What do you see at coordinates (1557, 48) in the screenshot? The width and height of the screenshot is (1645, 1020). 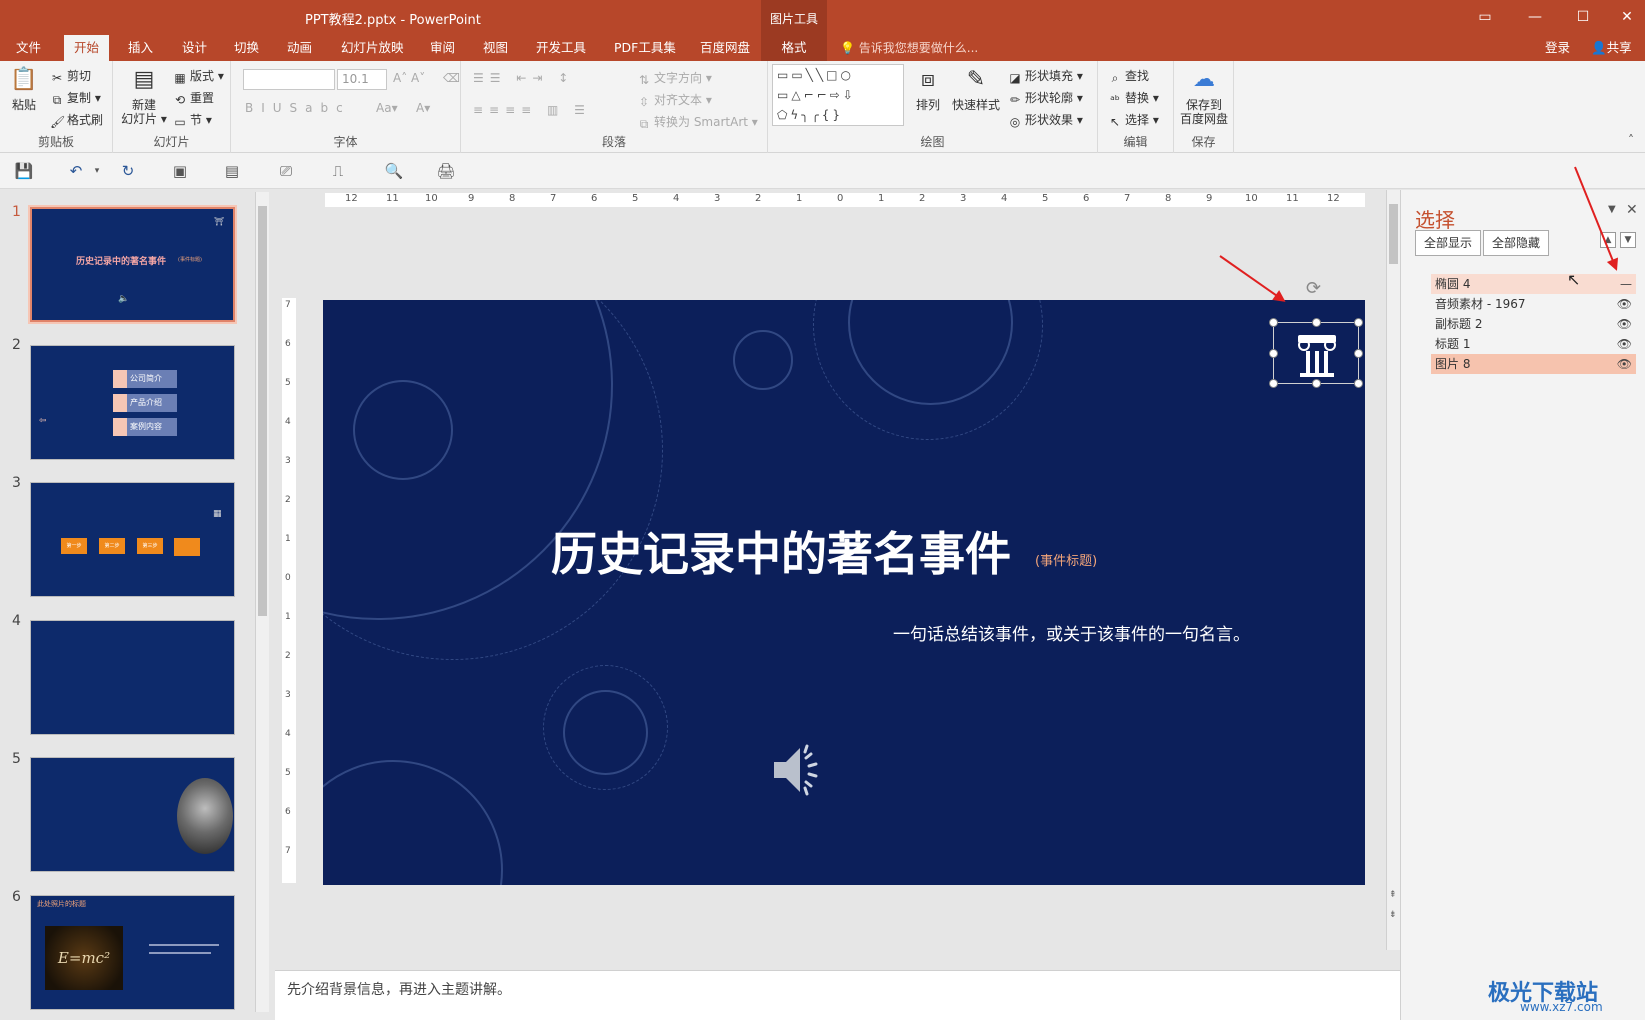 I see `login-link: 登录` at bounding box center [1557, 48].